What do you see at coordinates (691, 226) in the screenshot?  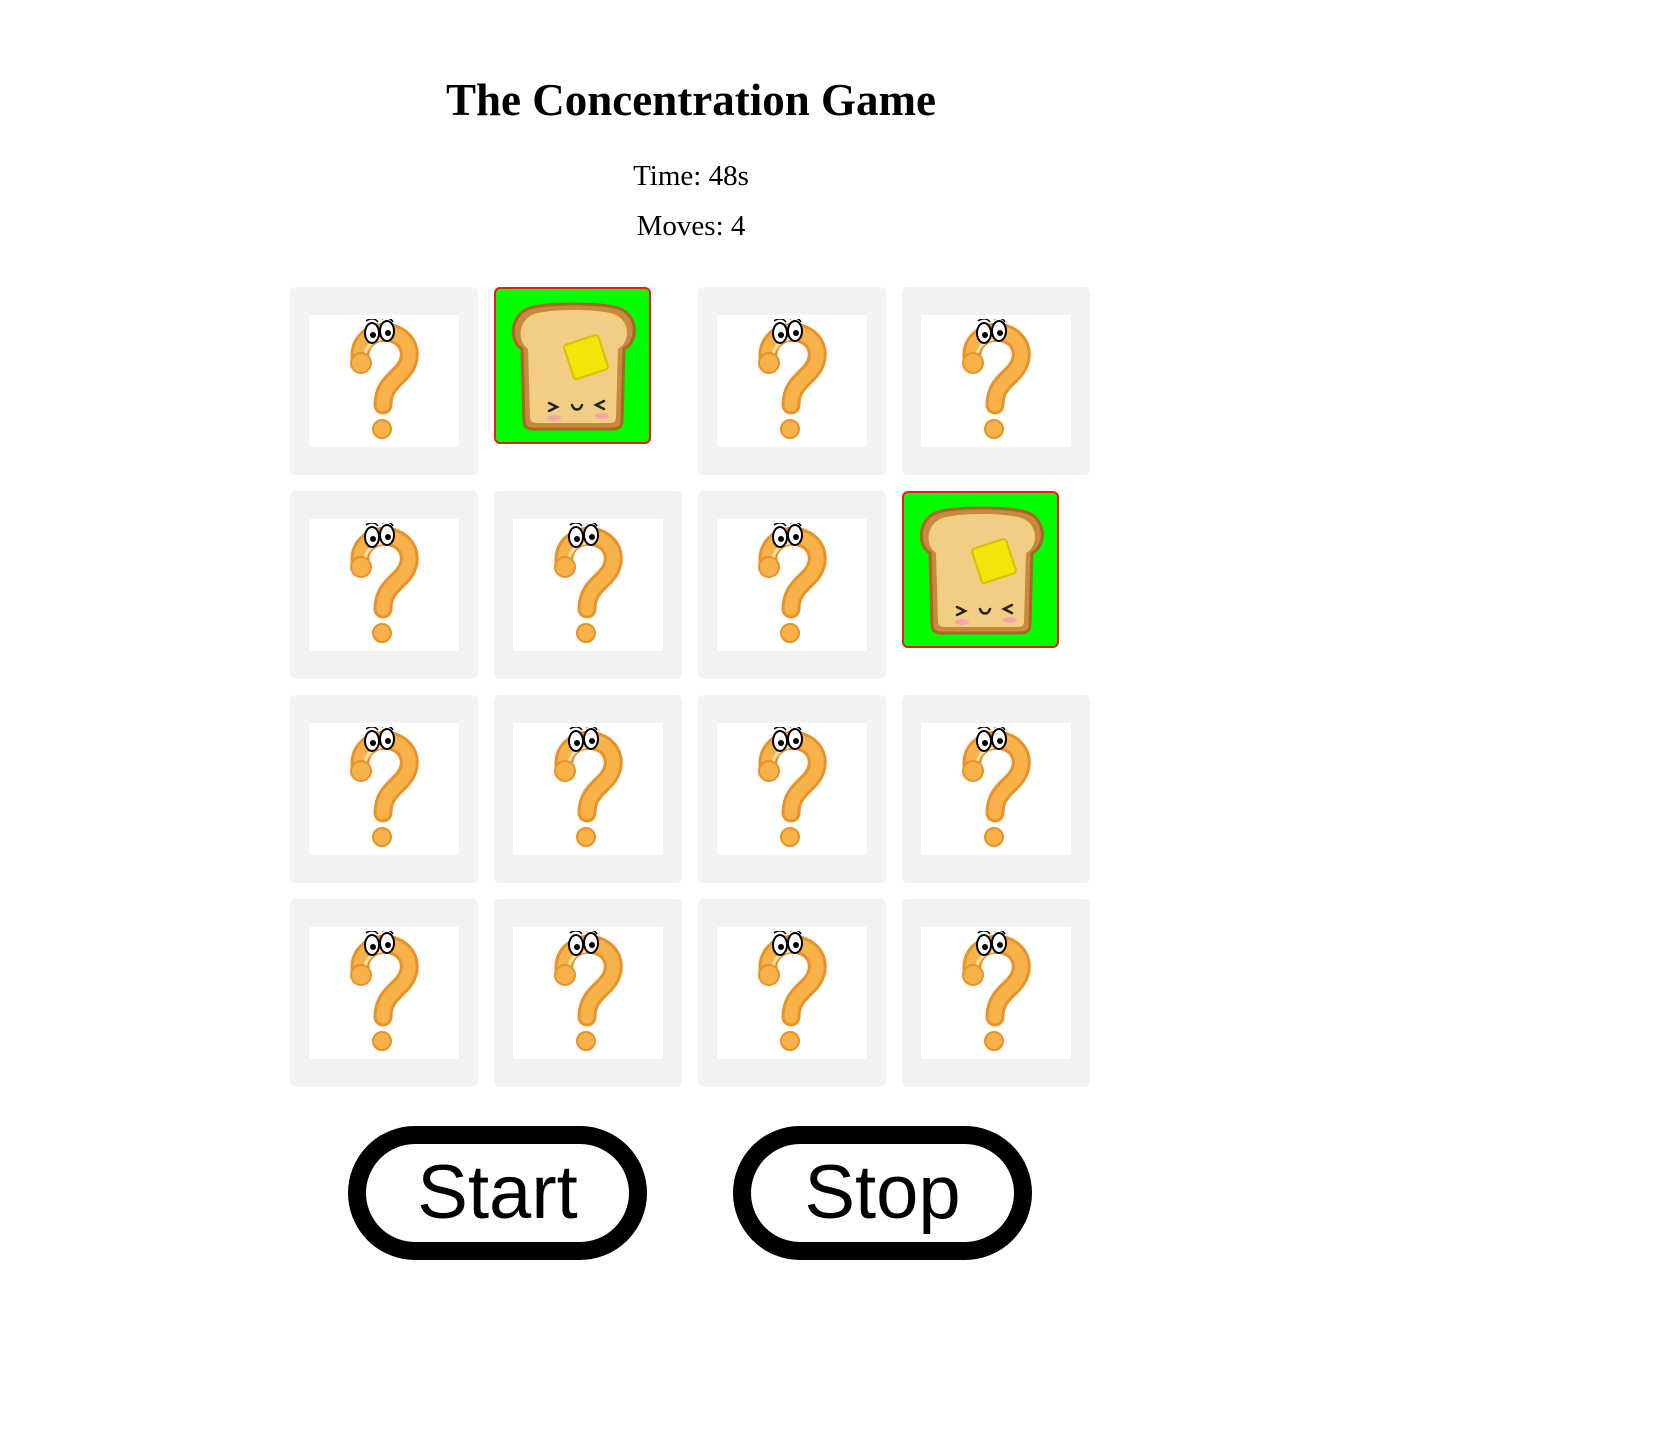 I see `moves-counter: Moves: 4` at bounding box center [691, 226].